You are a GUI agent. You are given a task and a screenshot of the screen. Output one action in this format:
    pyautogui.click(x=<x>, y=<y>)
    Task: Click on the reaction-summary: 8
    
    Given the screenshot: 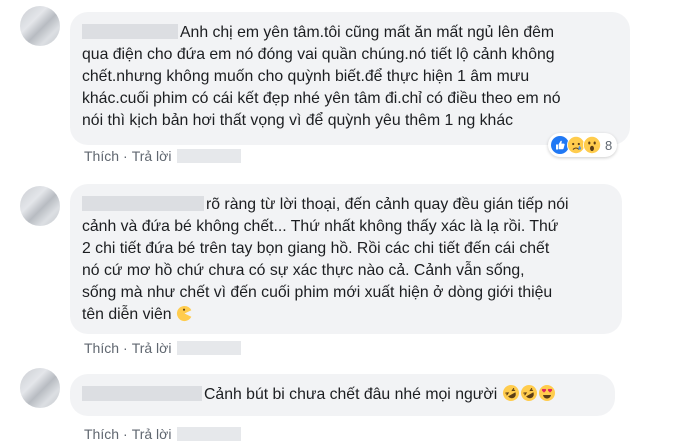 What is the action you would take?
    pyautogui.click(x=583, y=145)
    